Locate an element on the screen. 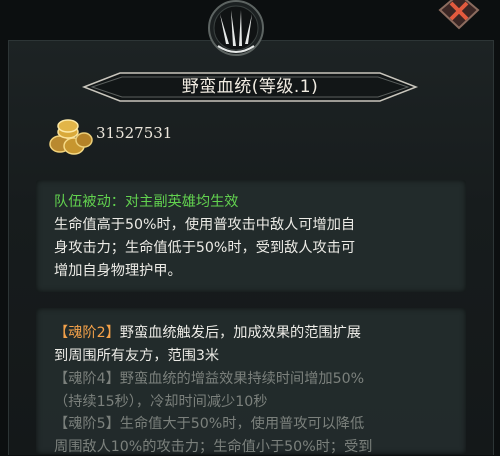 The width and height of the screenshot is (500, 456). soul-tier-tag: 【魂阶4】 is located at coordinates (87, 379).